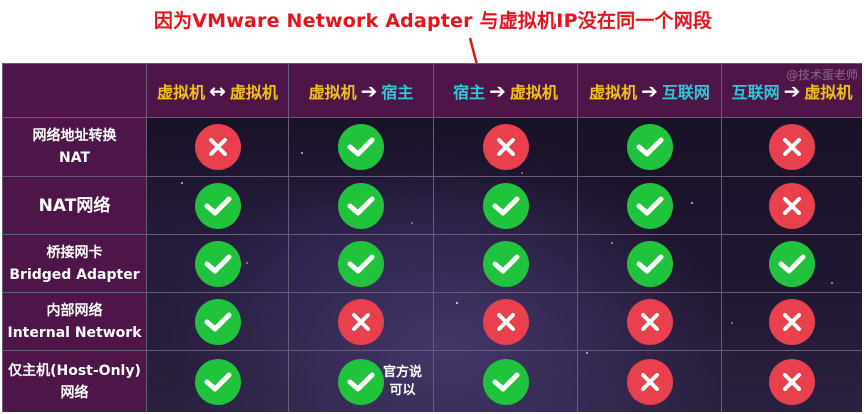  I want to click on column-header-4: 互联网 ➔ 虚拟机 @技术蛋老师, so click(791, 90).